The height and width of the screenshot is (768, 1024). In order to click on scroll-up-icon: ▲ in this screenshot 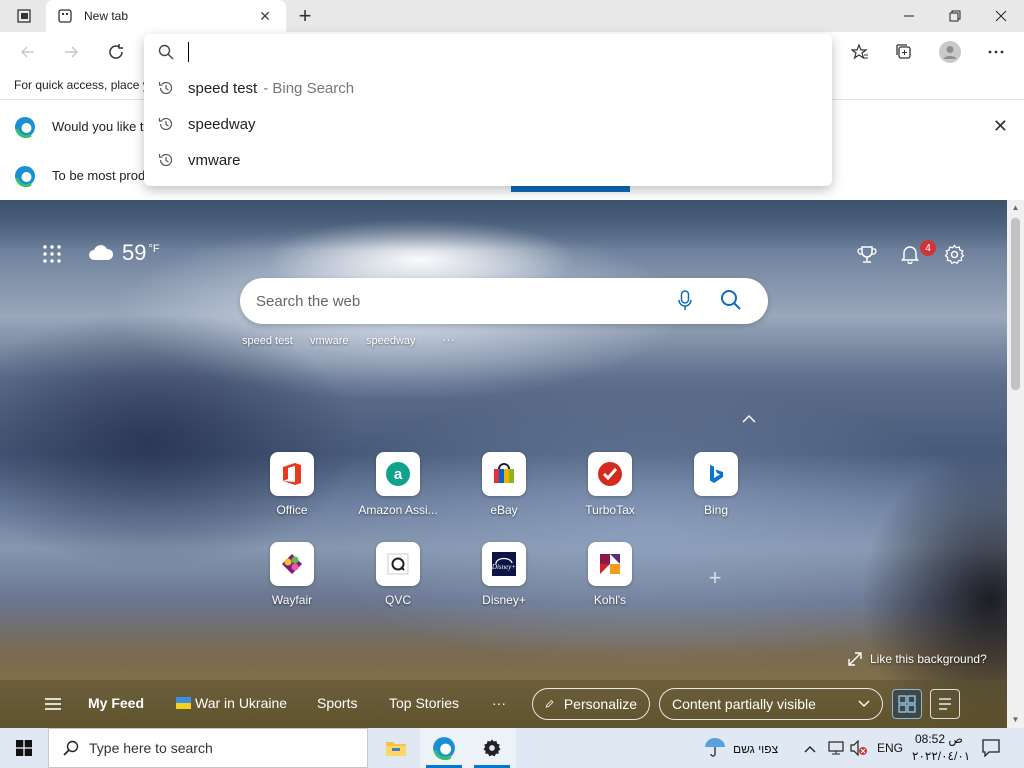, I will do `click(1015, 208)`.